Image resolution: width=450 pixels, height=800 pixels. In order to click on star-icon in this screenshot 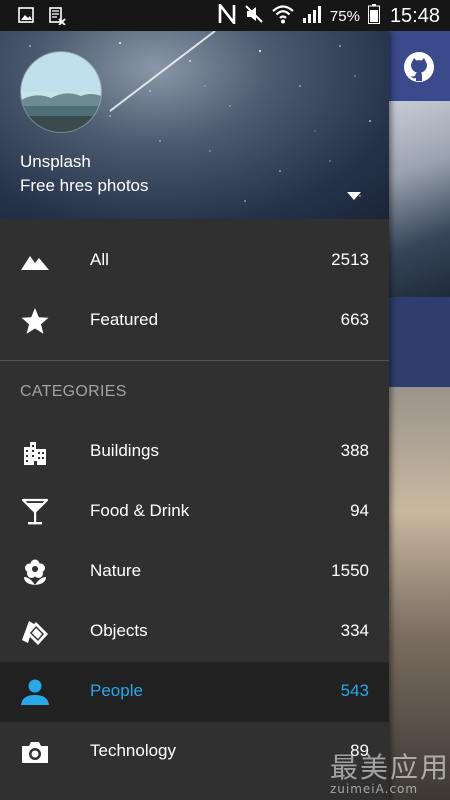, I will do `click(35, 321)`.